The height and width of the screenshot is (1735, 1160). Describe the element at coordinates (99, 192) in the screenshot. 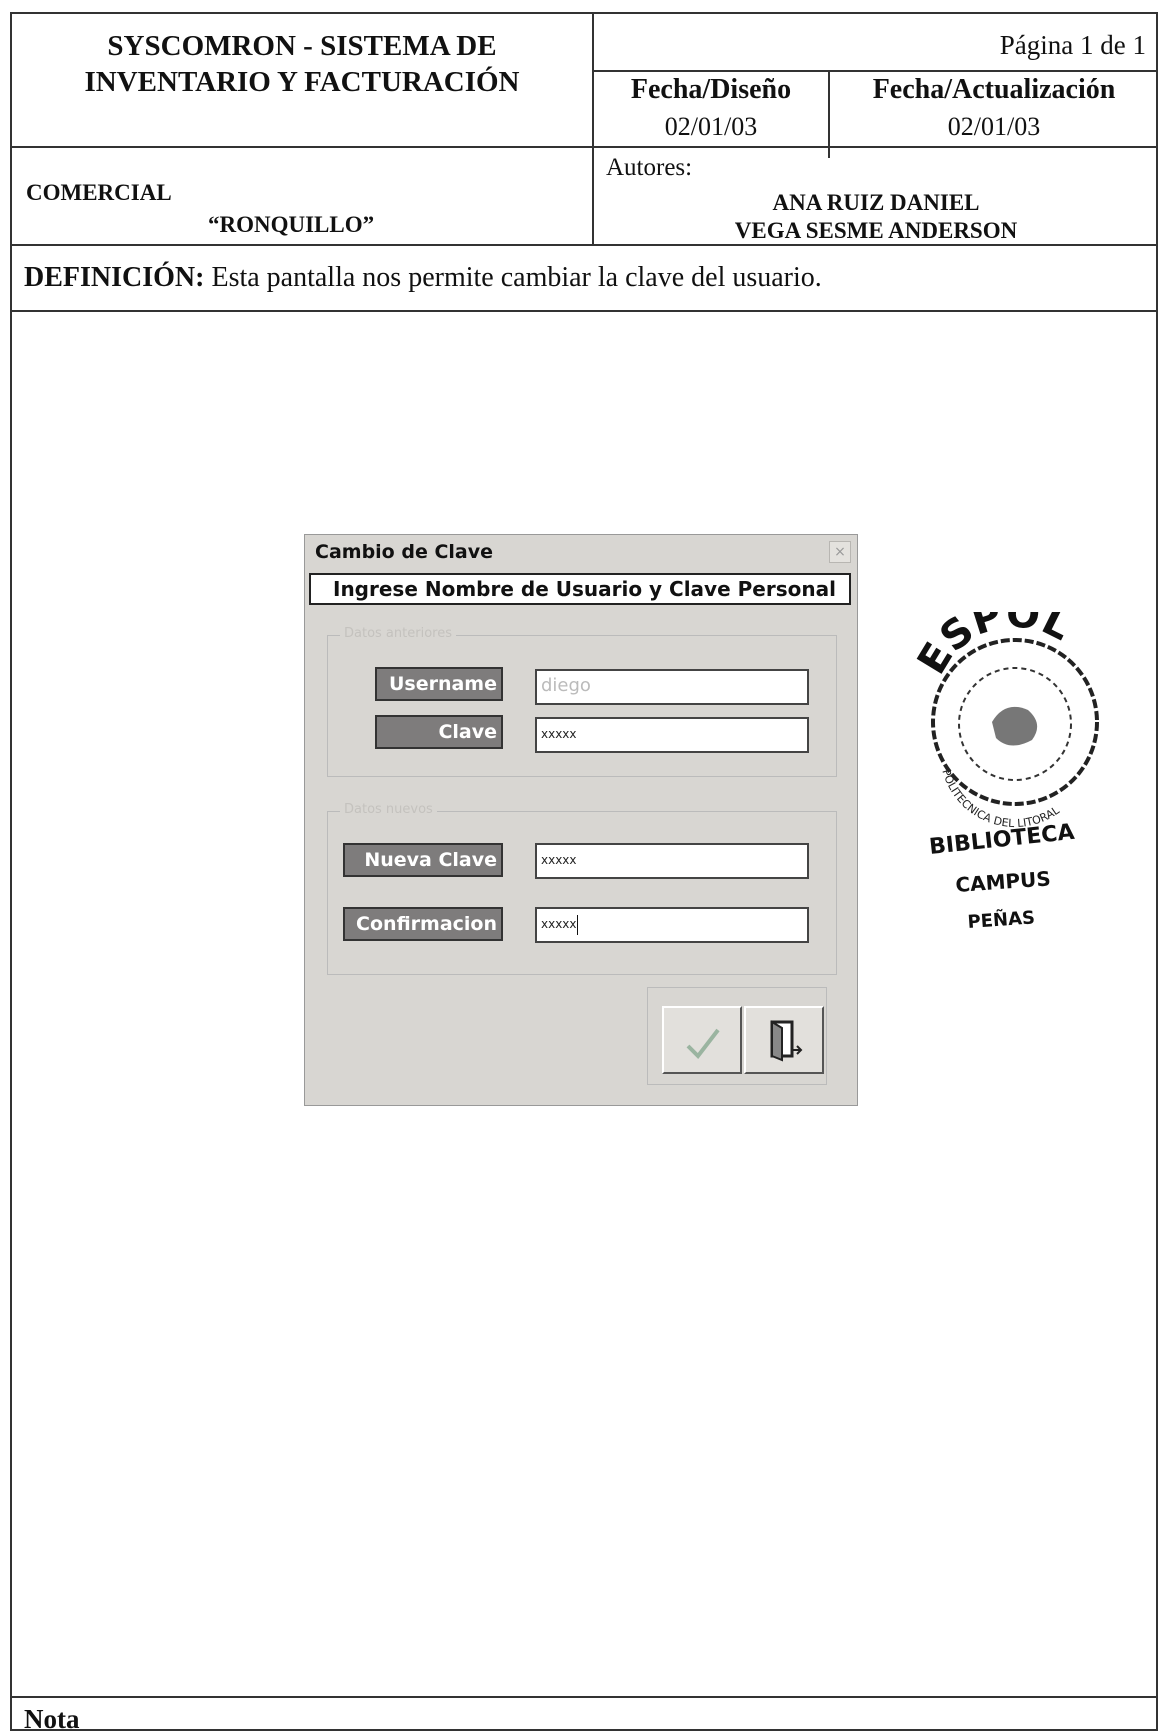

I see `comercial-line1: COMERCIAL` at that location.